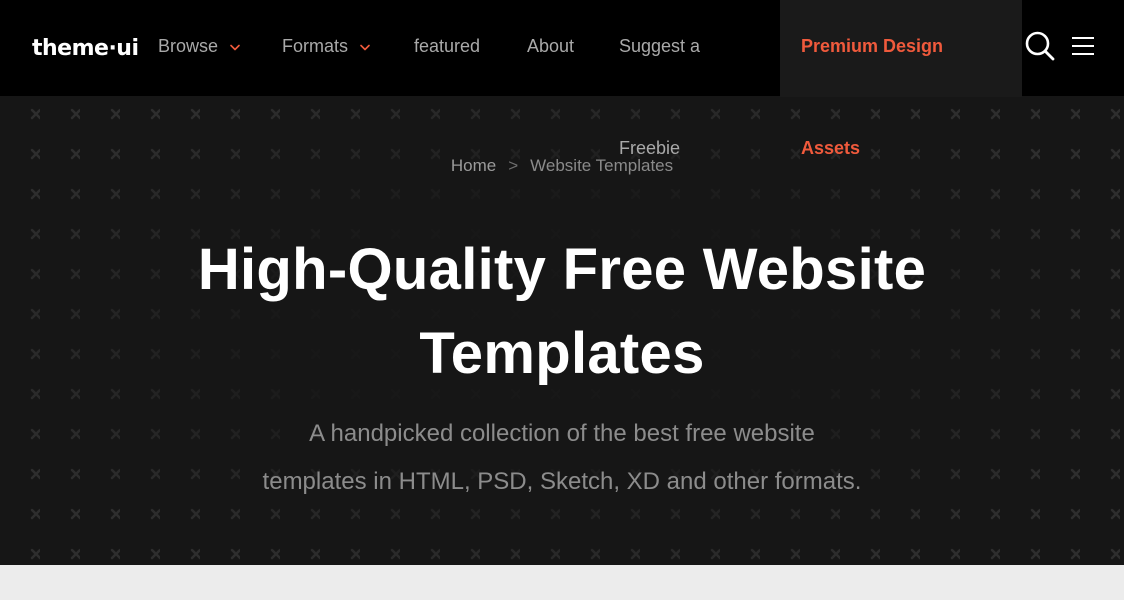  I want to click on search-button, so click(1040, 46).